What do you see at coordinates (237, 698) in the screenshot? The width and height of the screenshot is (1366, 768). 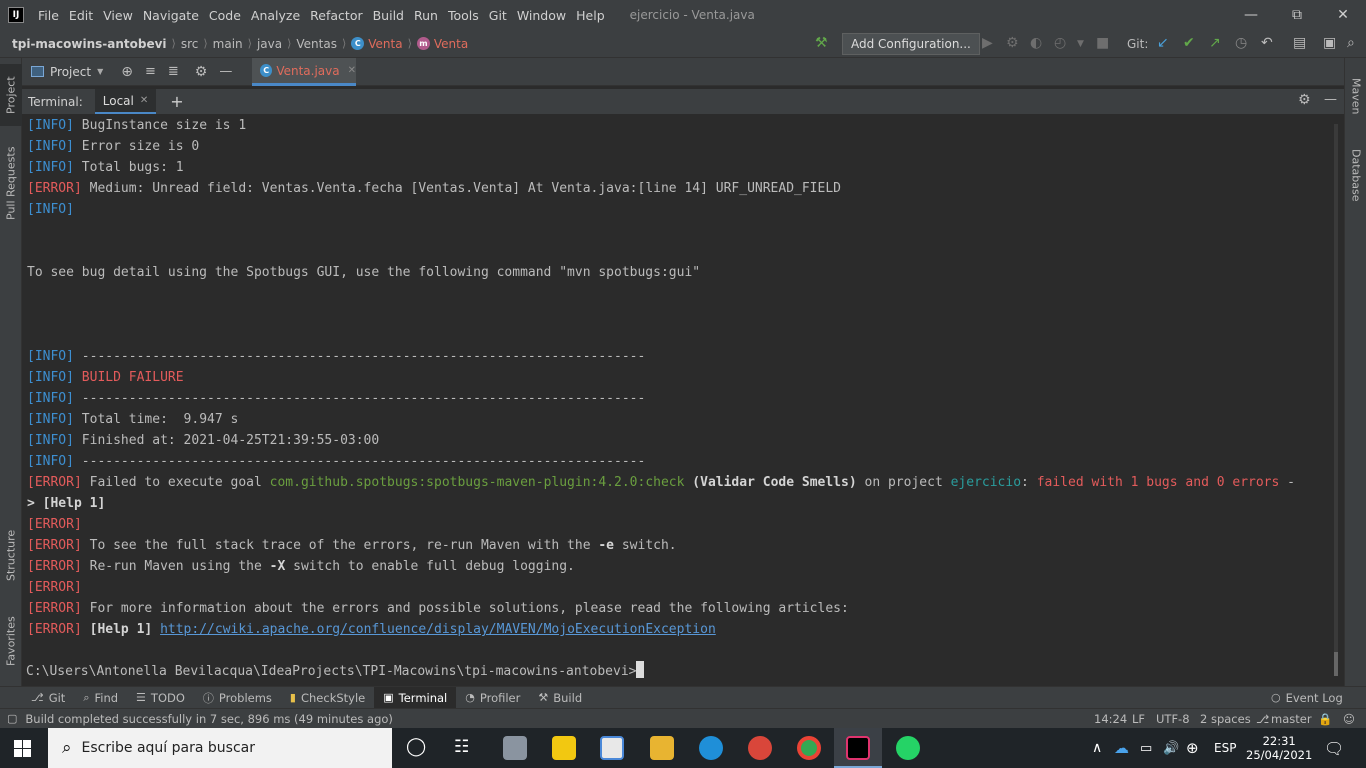 I see `bottom-tab-problems: ⓘ Problems` at bounding box center [237, 698].